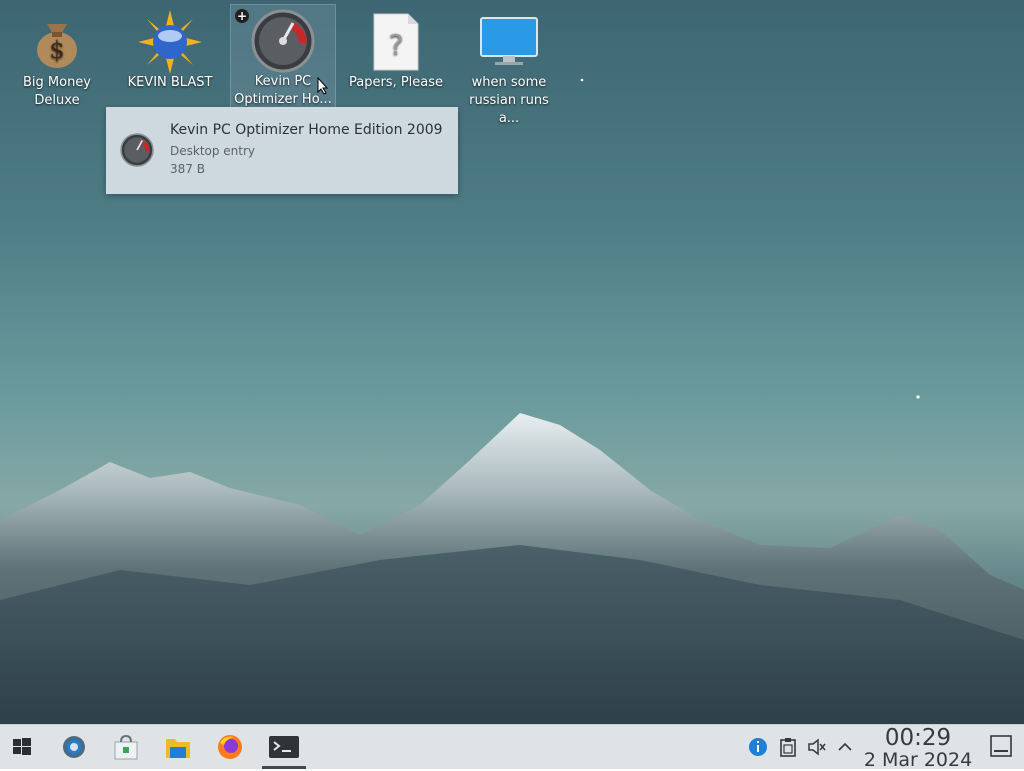 The width and height of the screenshot is (1024, 771). Describe the element at coordinates (788, 747) in the screenshot. I see `clipboard-icon` at that location.